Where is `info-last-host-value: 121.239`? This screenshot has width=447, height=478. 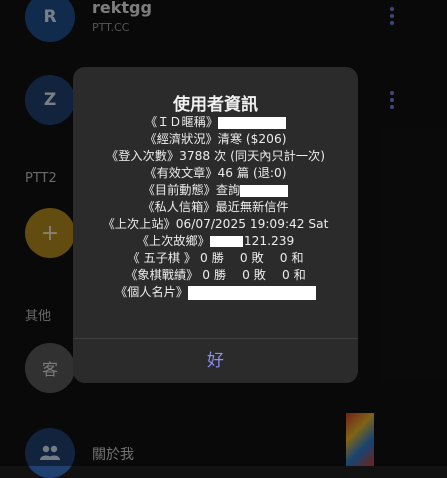
info-last-host-value: 121.239 is located at coordinates (269, 241).